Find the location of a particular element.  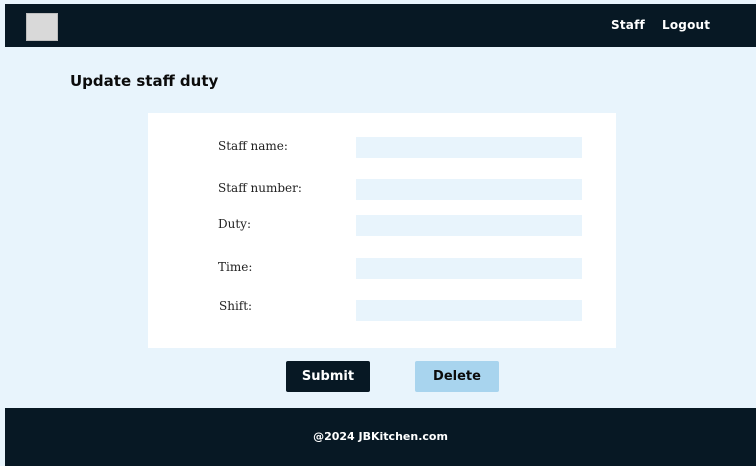

shift-field is located at coordinates (469, 310).